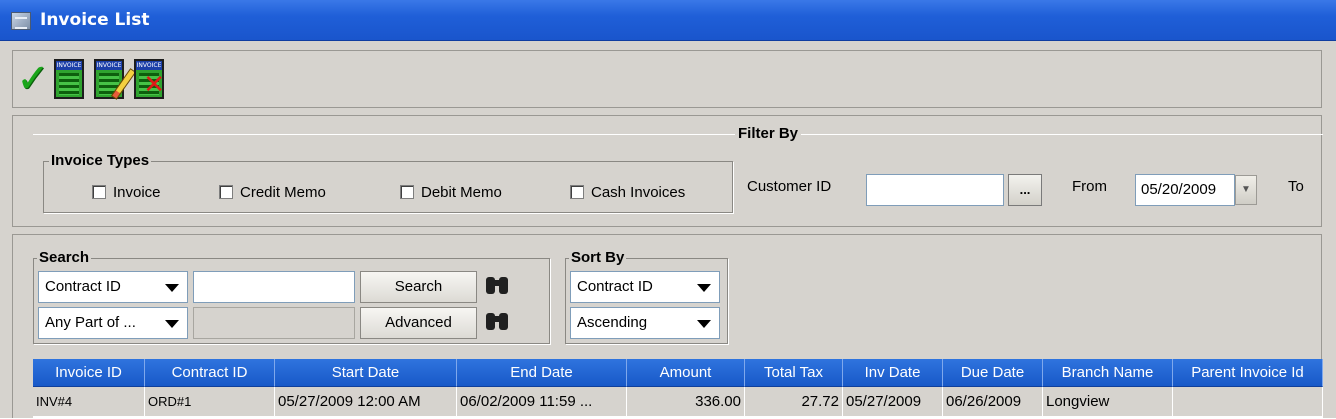 This screenshot has width=1336, height=419. What do you see at coordinates (678, 134) in the screenshot?
I see `filter-divider` at bounding box center [678, 134].